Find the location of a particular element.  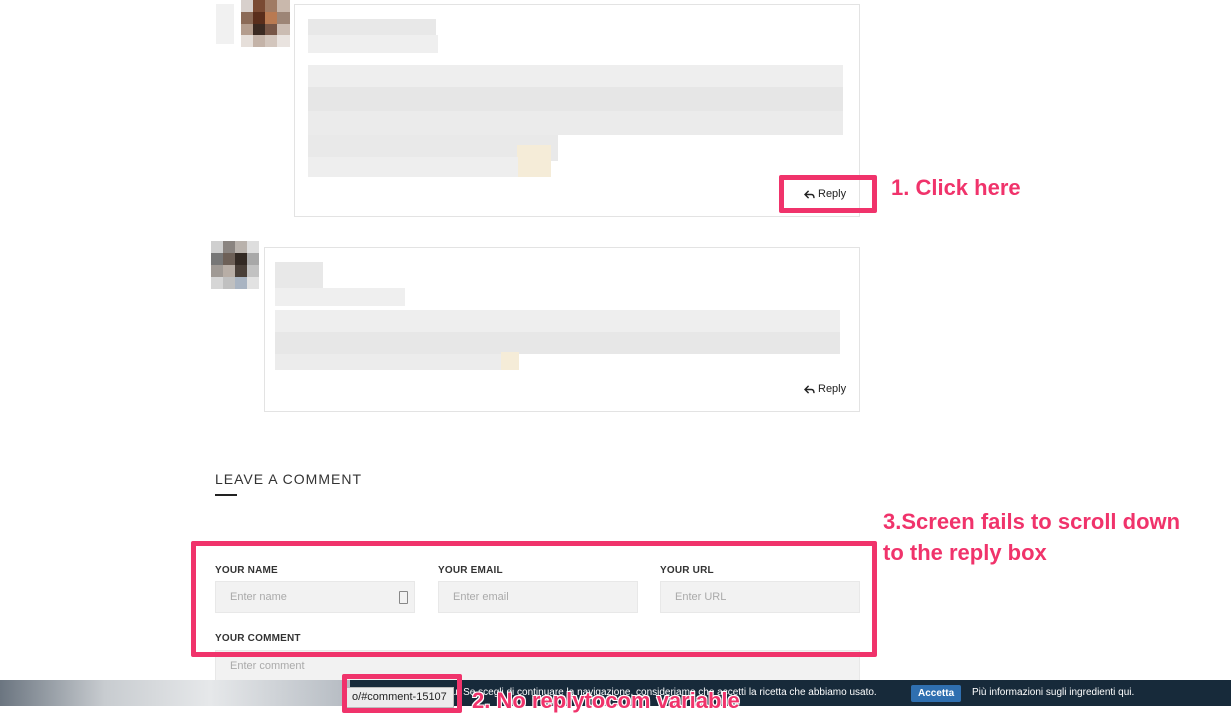

annotation-step3-line2: to the reply box is located at coordinates (965, 552).